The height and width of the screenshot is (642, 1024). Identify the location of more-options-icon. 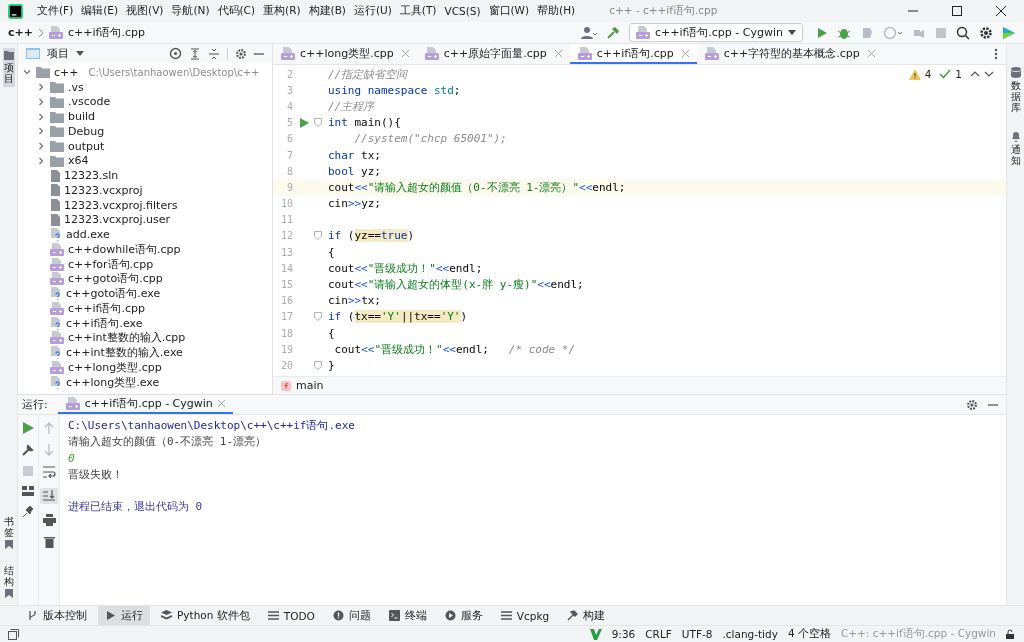
(996, 54).